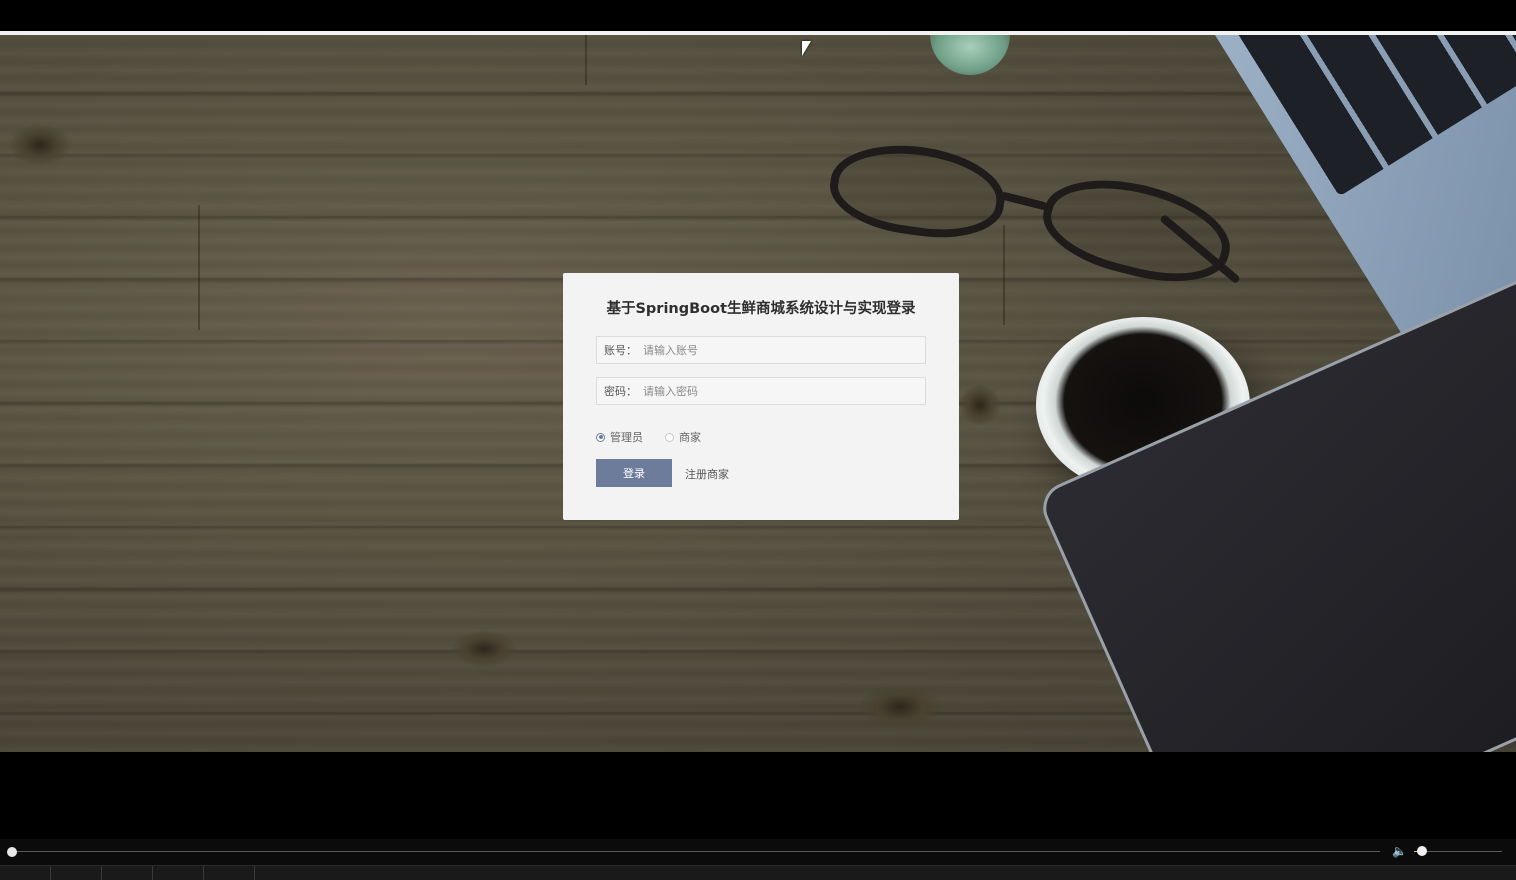 The height and width of the screenshot is (880, 1516). Describe the element at coordinates (970, 55) in the screenshot. I see `plant-decoration` at that location.